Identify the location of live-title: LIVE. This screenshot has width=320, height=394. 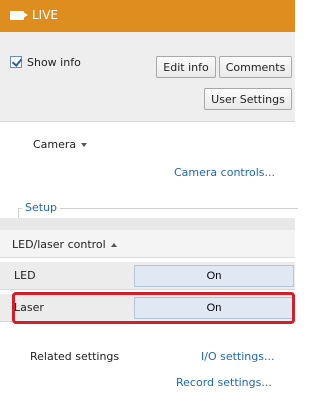
(45, 15).